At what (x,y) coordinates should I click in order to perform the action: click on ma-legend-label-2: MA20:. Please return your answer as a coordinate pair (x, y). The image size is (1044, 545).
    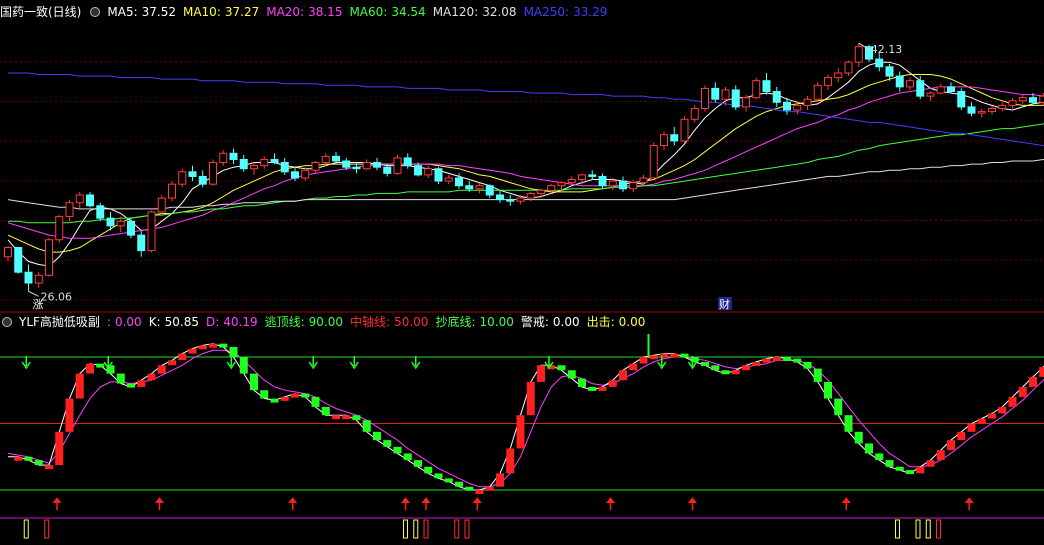
    Looking at the image, I should click on (285, 12).